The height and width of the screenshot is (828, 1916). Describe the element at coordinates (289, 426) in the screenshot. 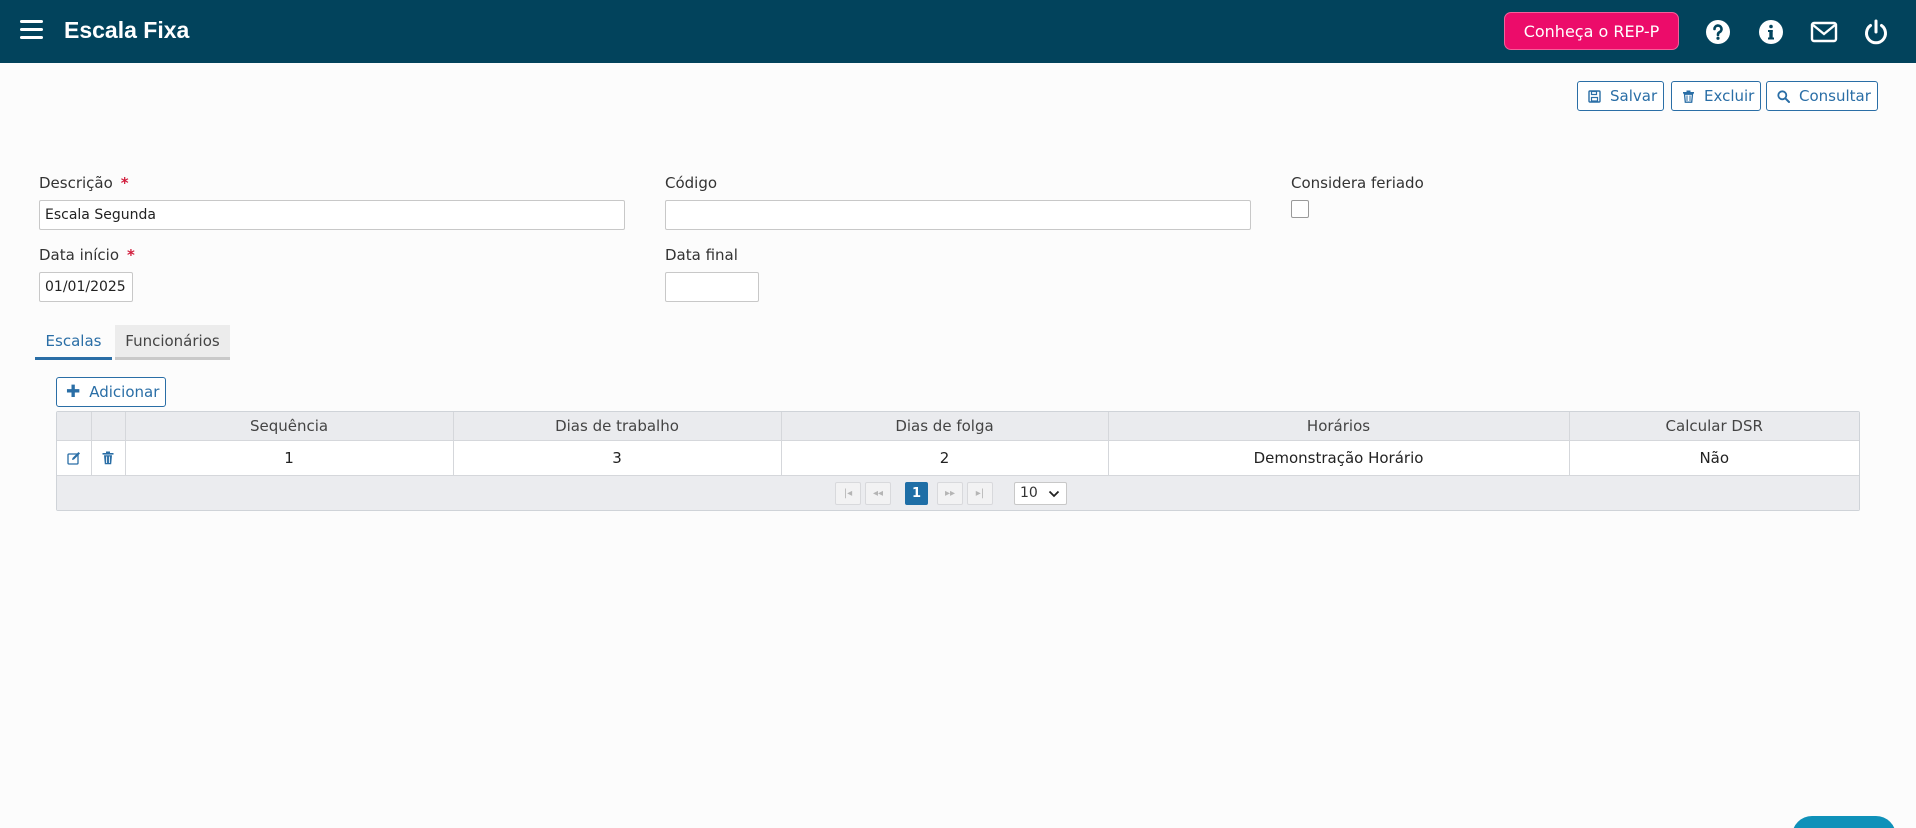

I see `column-header-sequencia: Sequência` at that location.